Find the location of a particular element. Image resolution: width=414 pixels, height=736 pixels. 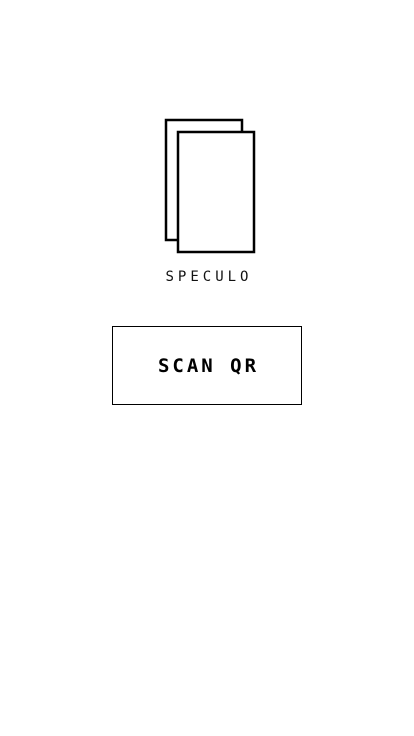

app-logo is located at coordinates (210, 186).